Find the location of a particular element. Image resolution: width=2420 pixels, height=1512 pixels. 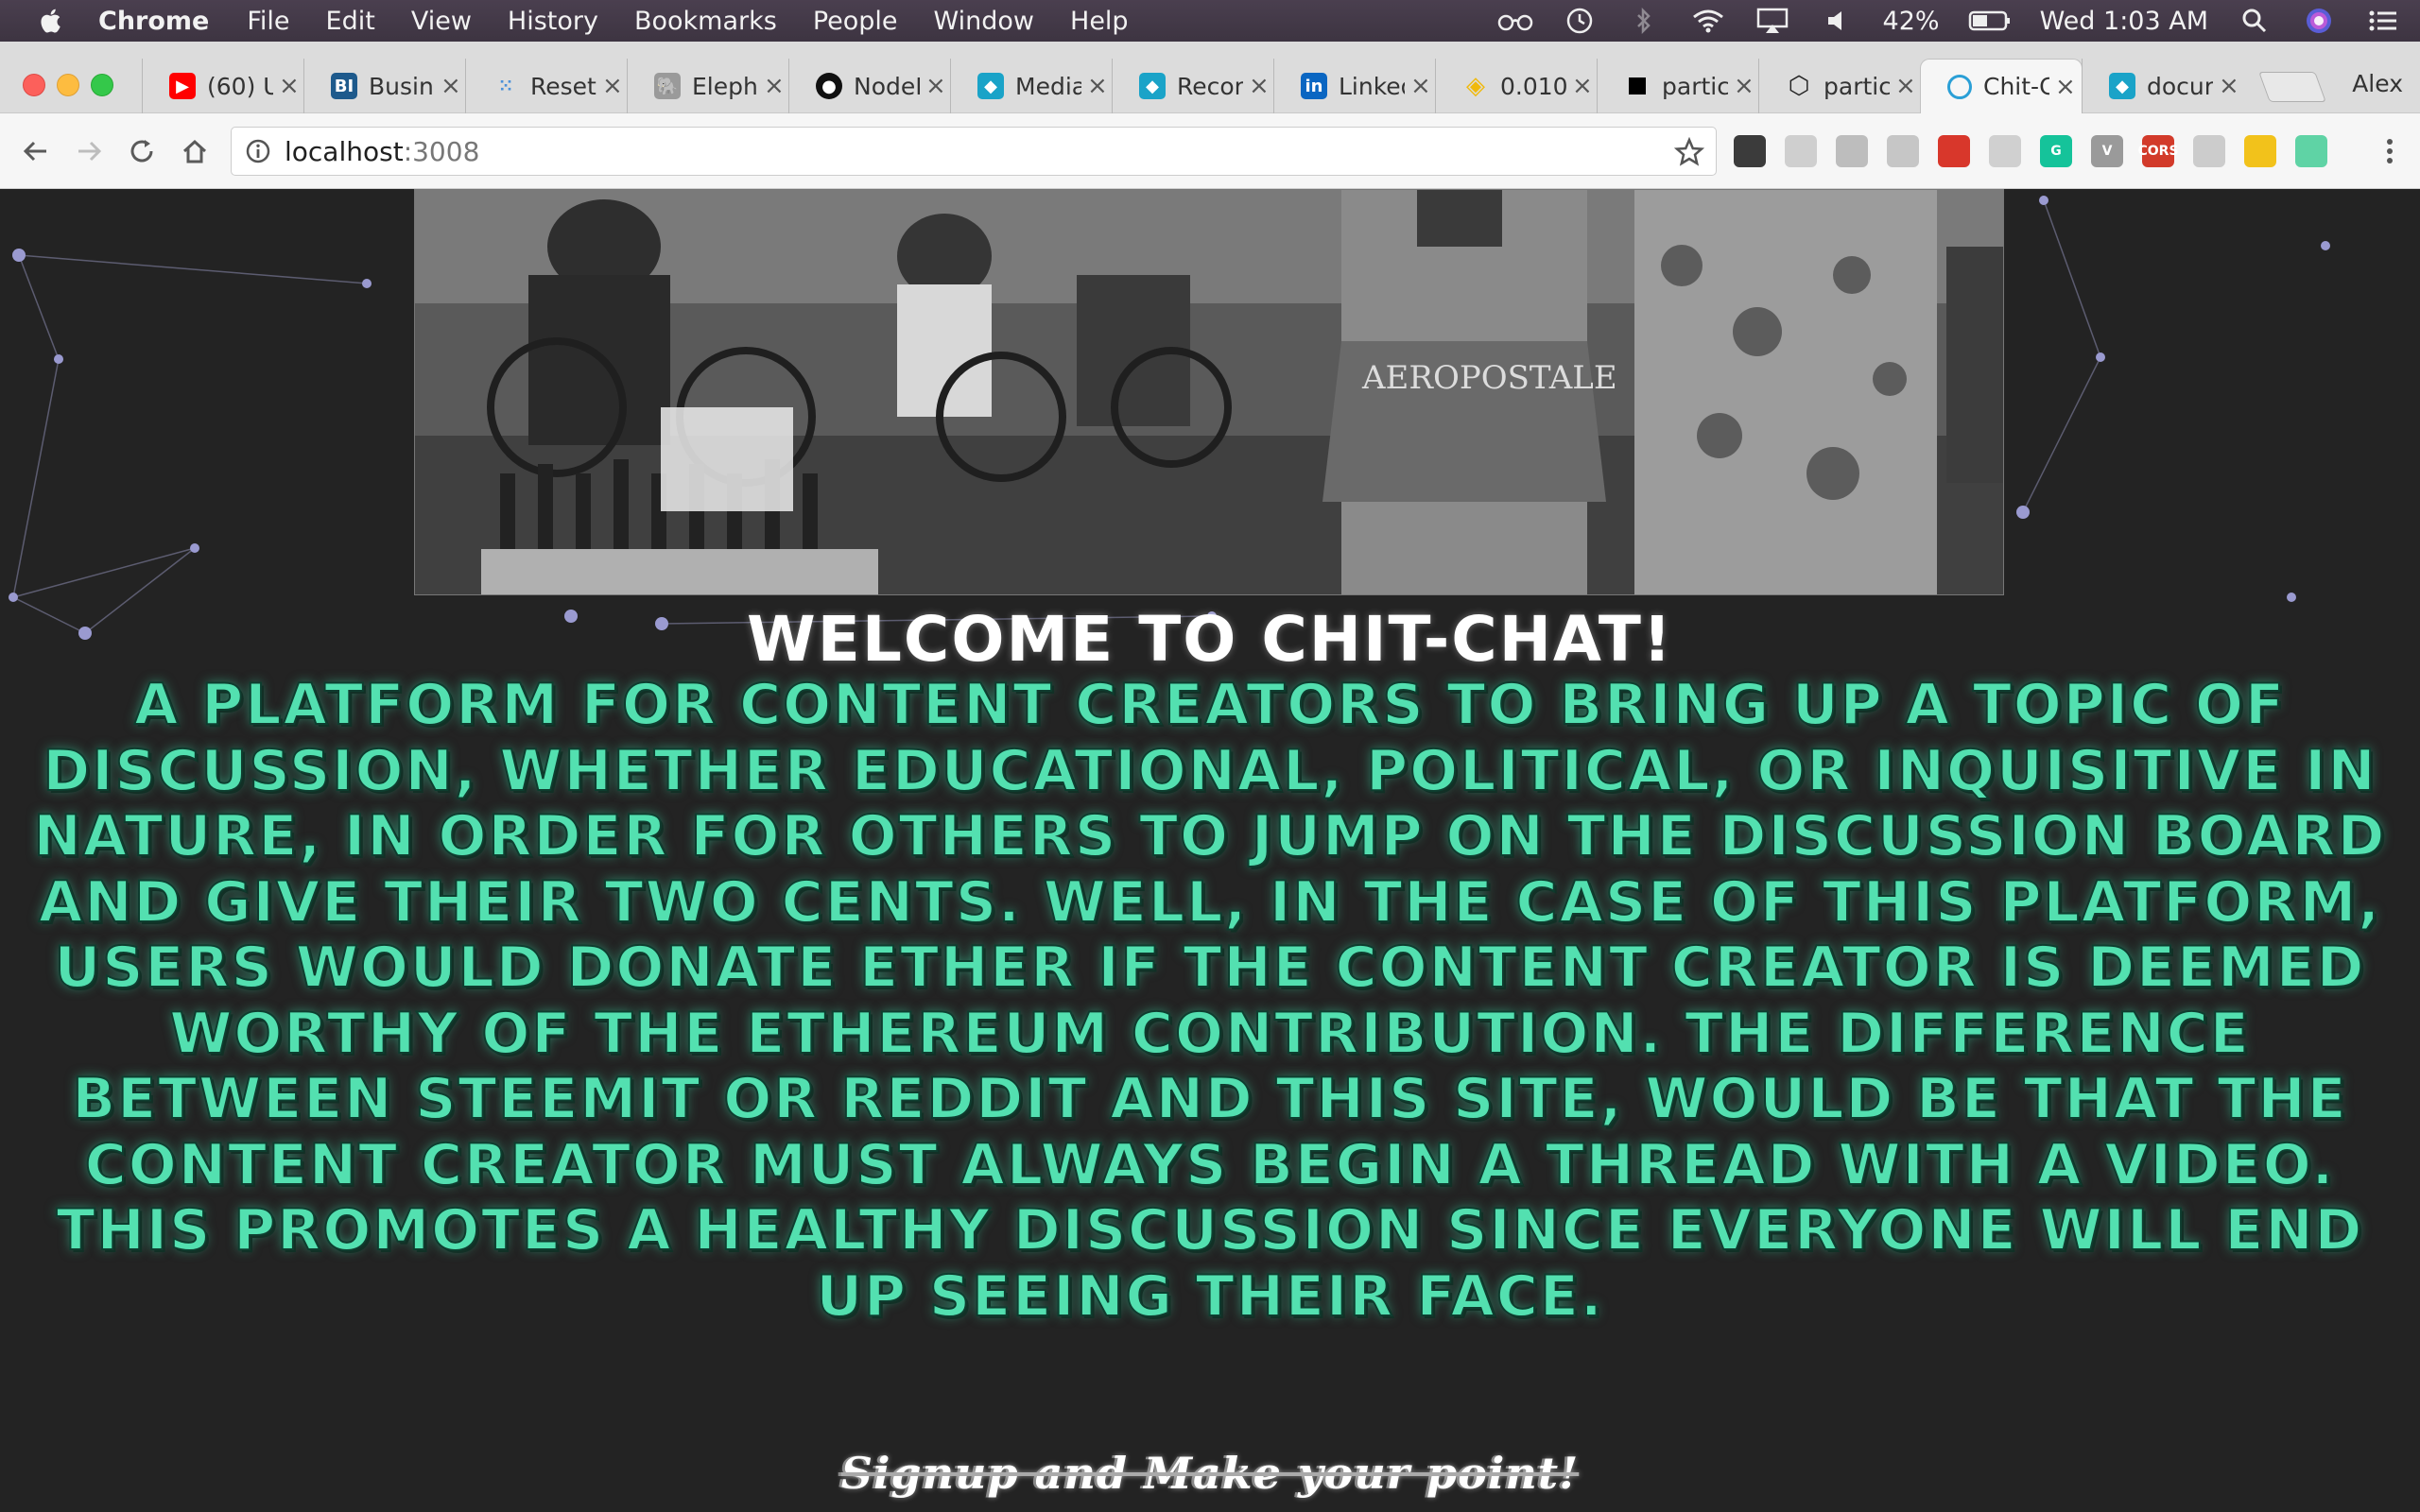

tree-icon is located at coordinates (1801, 151).